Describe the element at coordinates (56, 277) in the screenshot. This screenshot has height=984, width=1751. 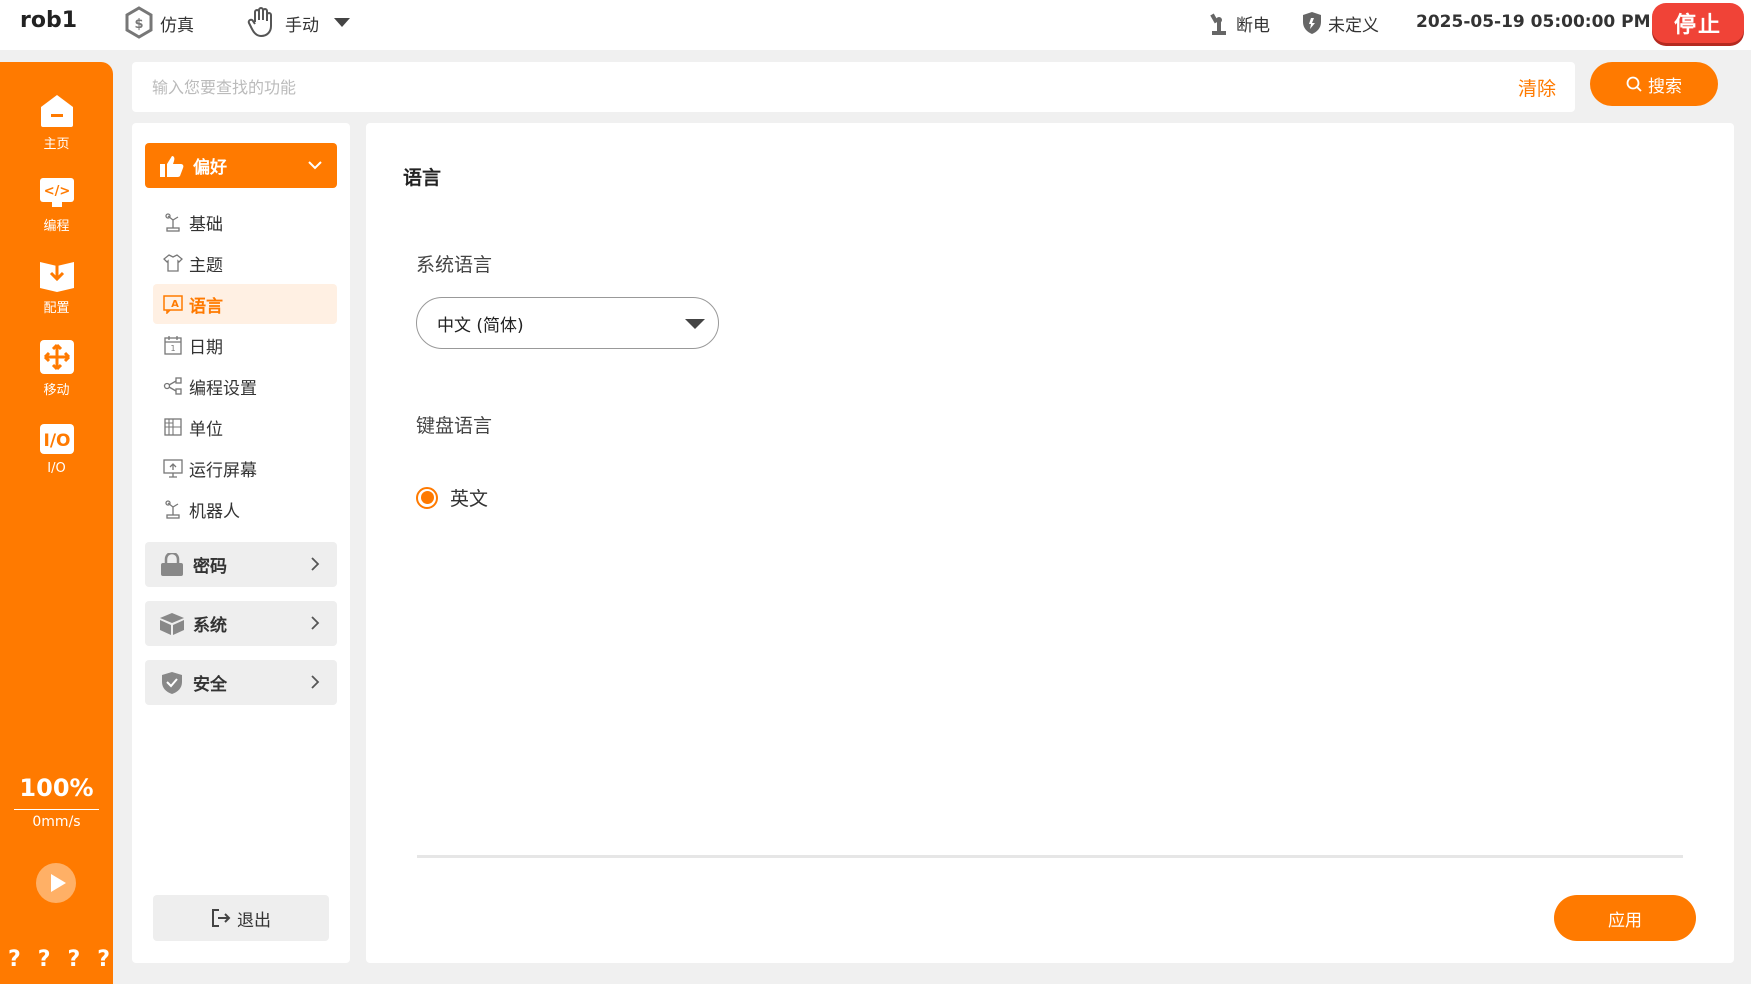
I see `config-icon` at that location.